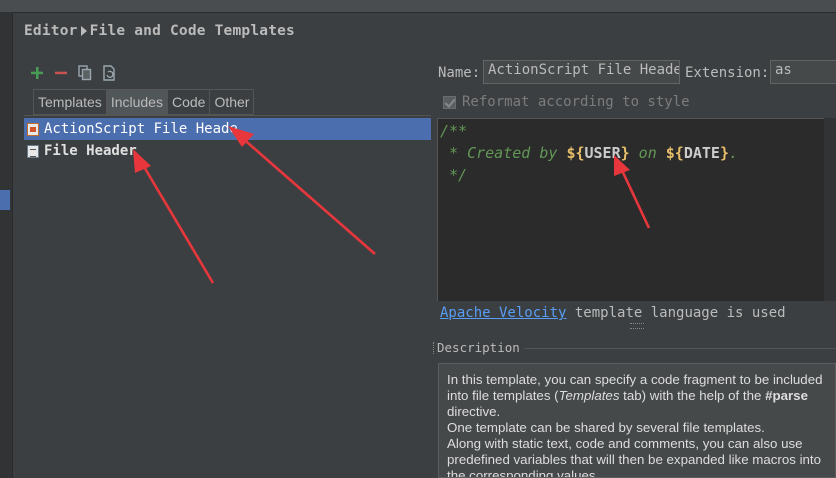 This screenshot has width=836, height=478. I want to click on window-top-strip, so click(418, 6).